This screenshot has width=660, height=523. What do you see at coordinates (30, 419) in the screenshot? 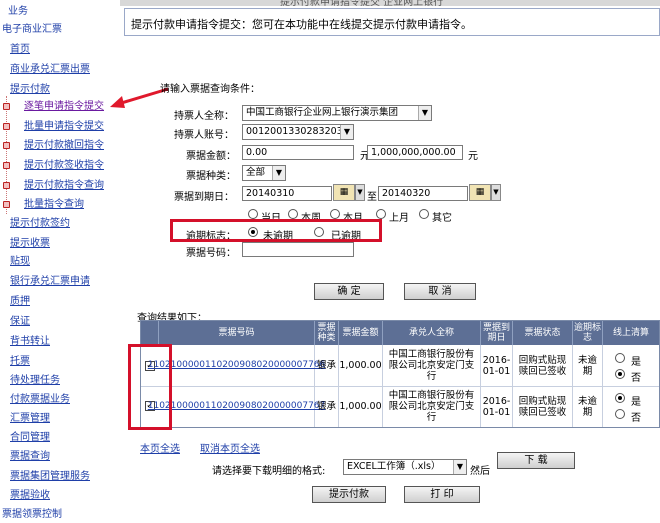
I see `sidebar-item-21: 汇票管理` at bounding box center [30, 419].